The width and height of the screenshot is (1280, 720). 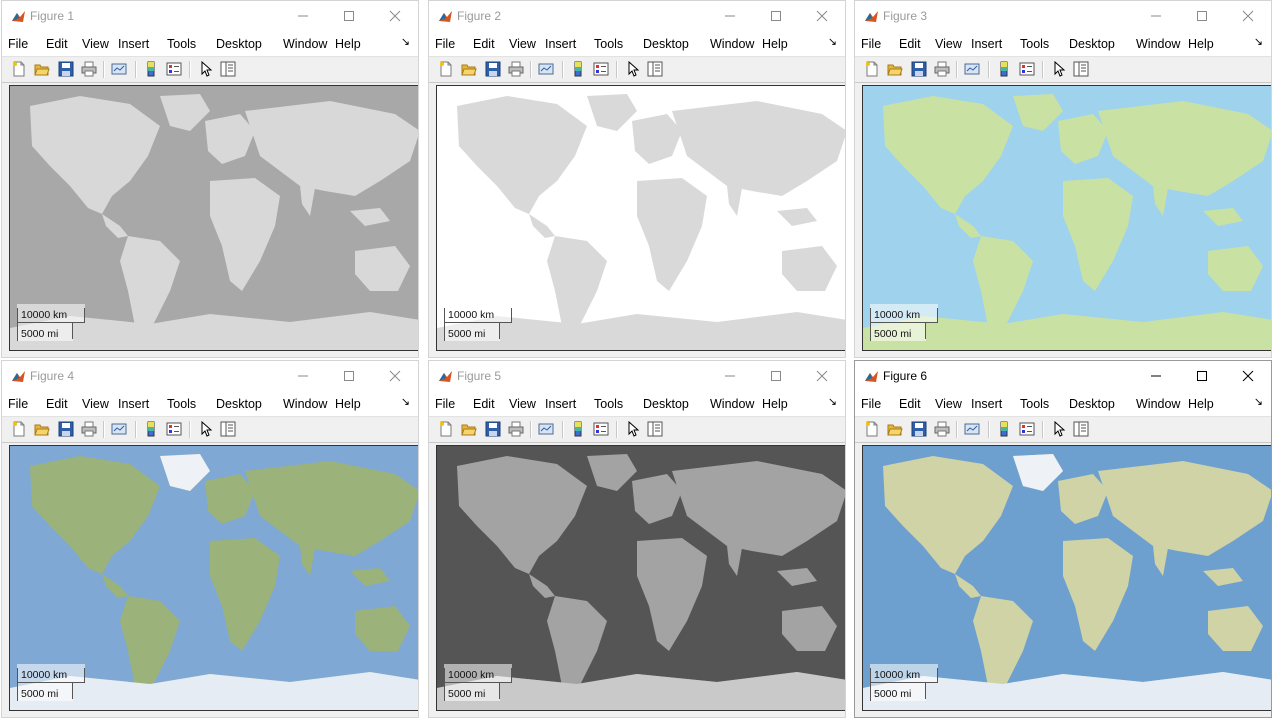 What do you see at coordinates (210, 376) in the screenshot?
I see `title-bar: Figure 4` at bounding box center [210, 376].